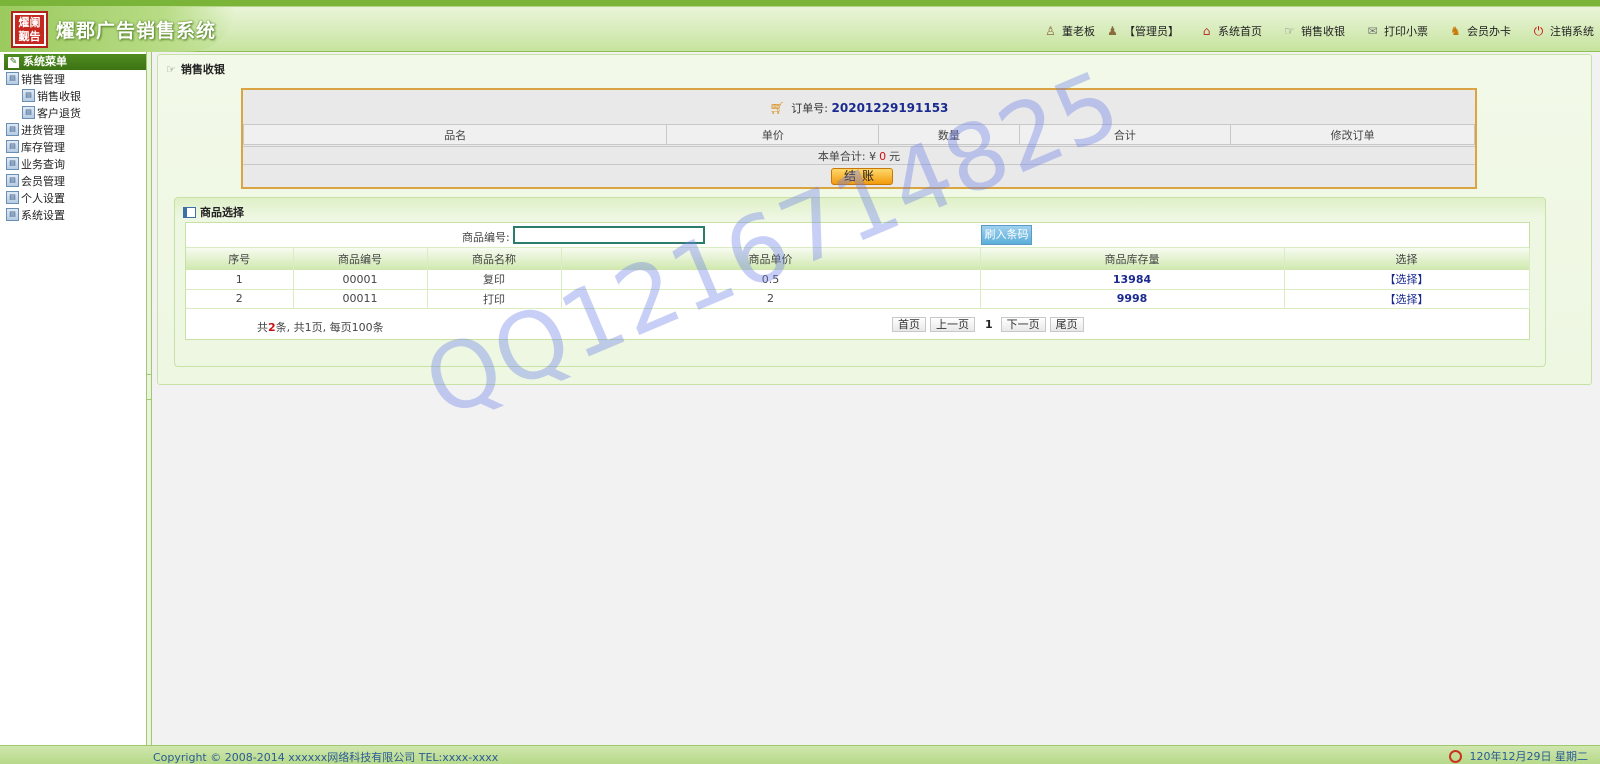 The width and height of the screenshot is (1600, 764). What do you see at coordinates (1125, 134) in the screenshot?
I see `col-subtotal: 合计` at bounding box center [1125, 134].